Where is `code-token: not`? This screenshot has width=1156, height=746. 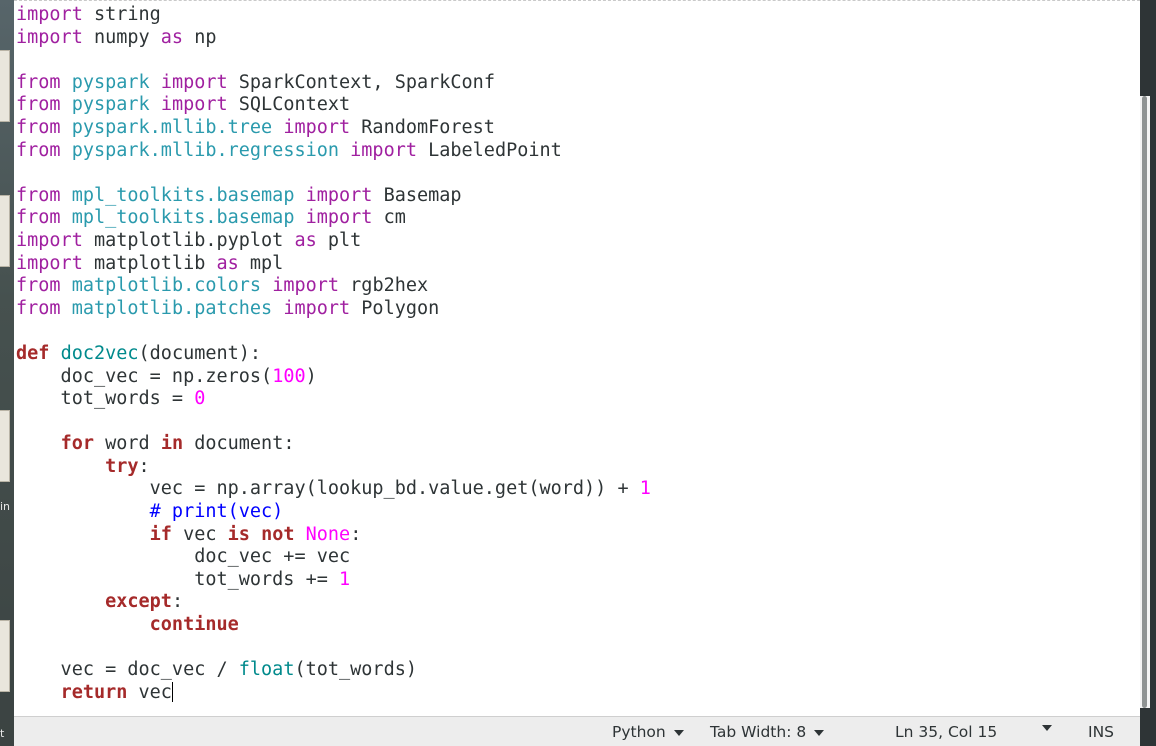
code-token: not is located at coordinates (278, 534).